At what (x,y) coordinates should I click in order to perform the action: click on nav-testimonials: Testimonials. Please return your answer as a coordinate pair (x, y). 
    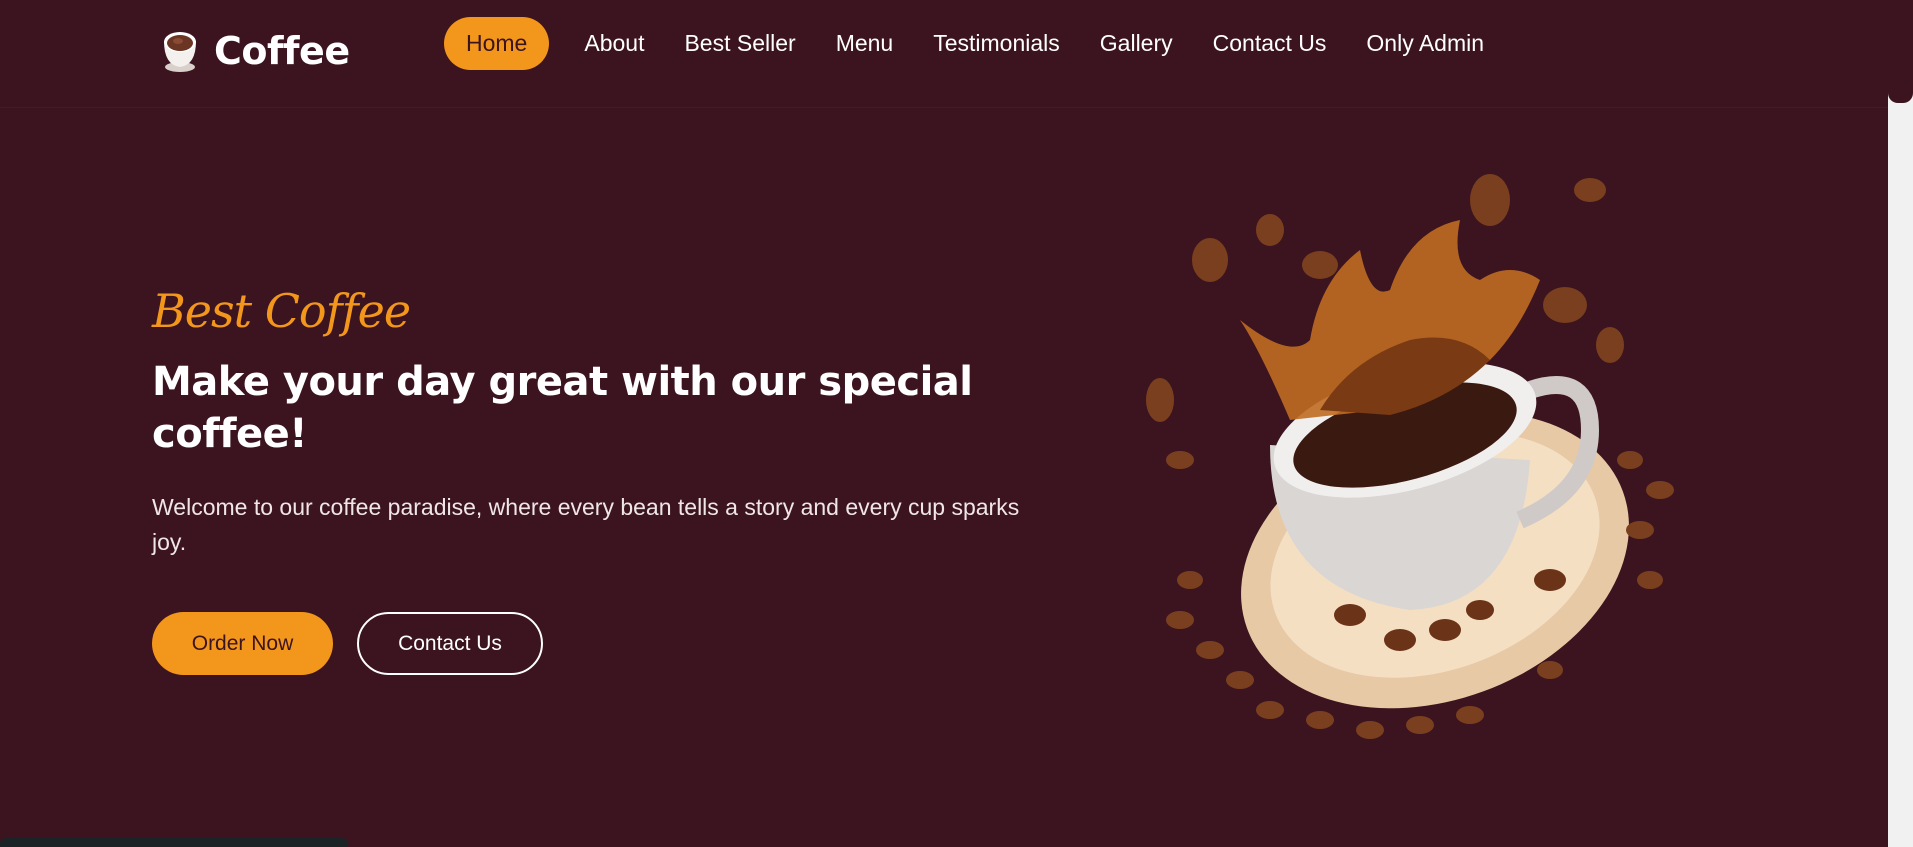
    Looking at the image, I should click on (996, 43).